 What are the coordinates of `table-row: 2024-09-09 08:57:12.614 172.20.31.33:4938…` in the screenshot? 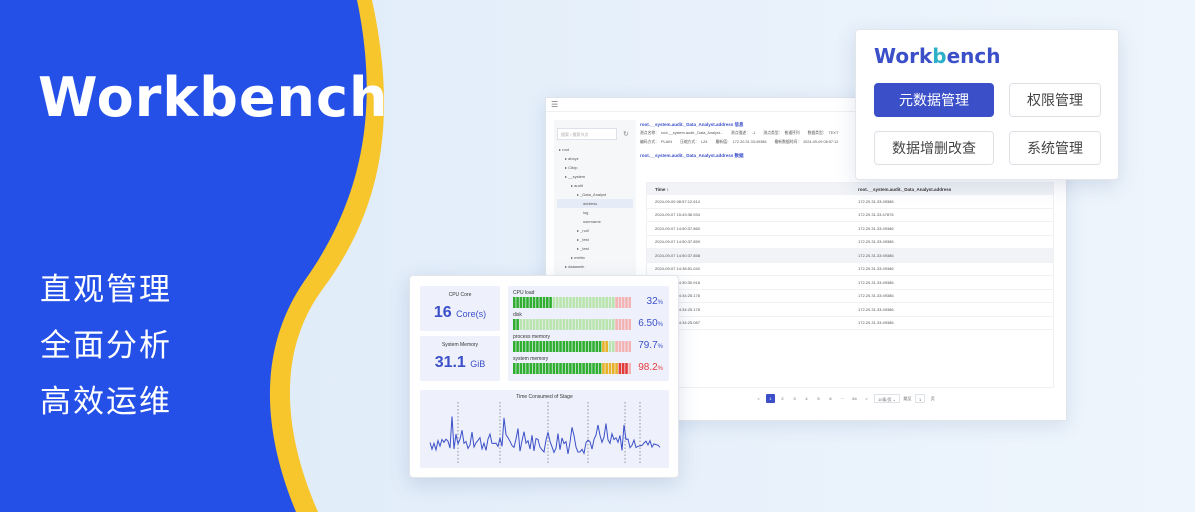 It's located at (850, 202).